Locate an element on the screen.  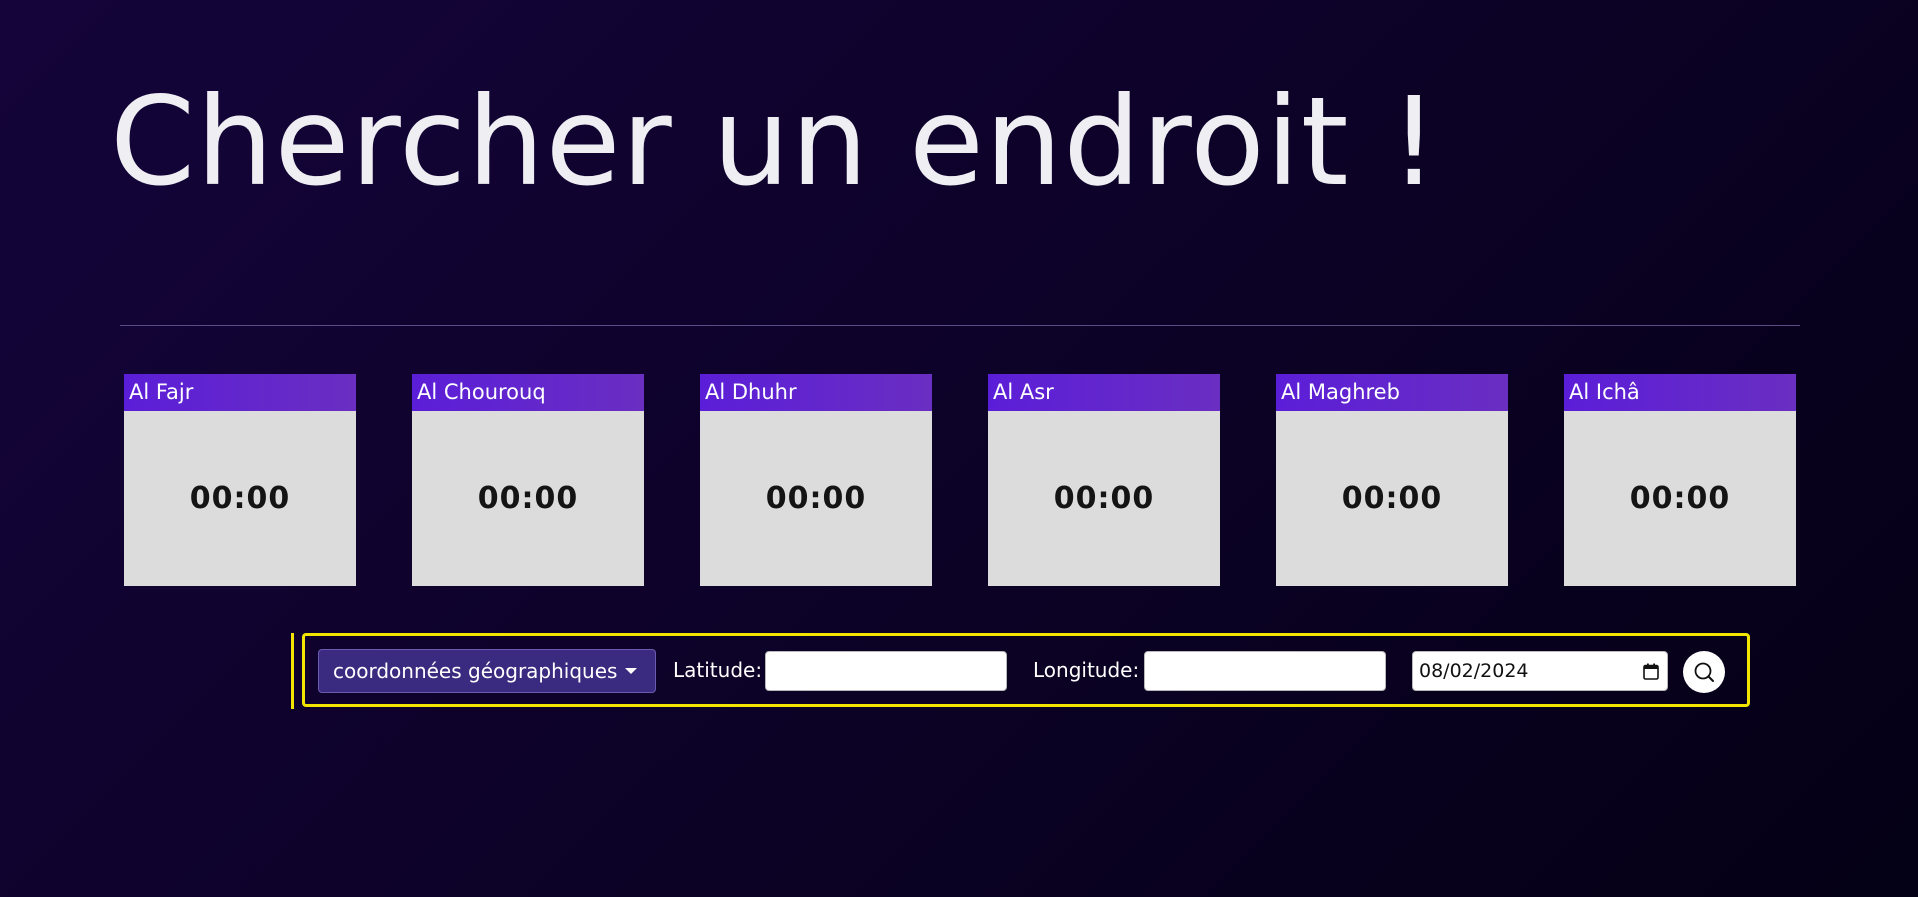
calendar-icon is located at coordinates (1651, 671).